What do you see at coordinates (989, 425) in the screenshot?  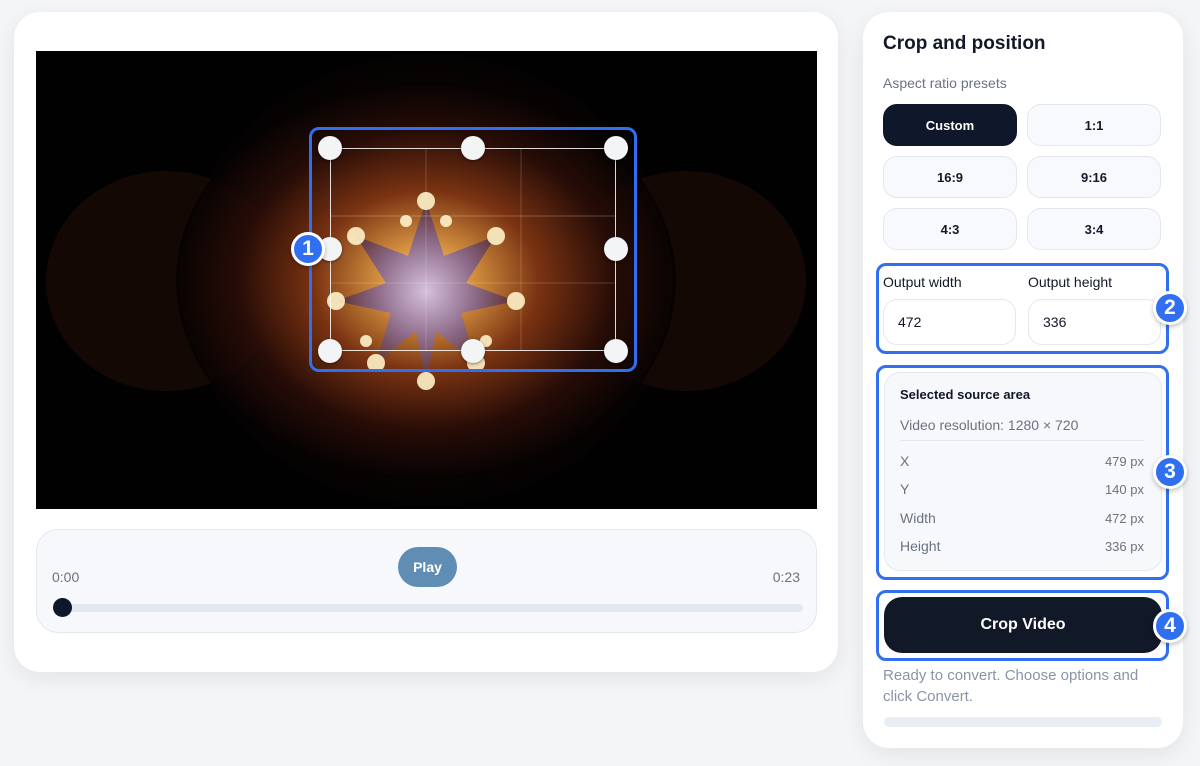 I see `video-resolution: Video resolution: 1280 × 720` at bounding box center [989, 425].